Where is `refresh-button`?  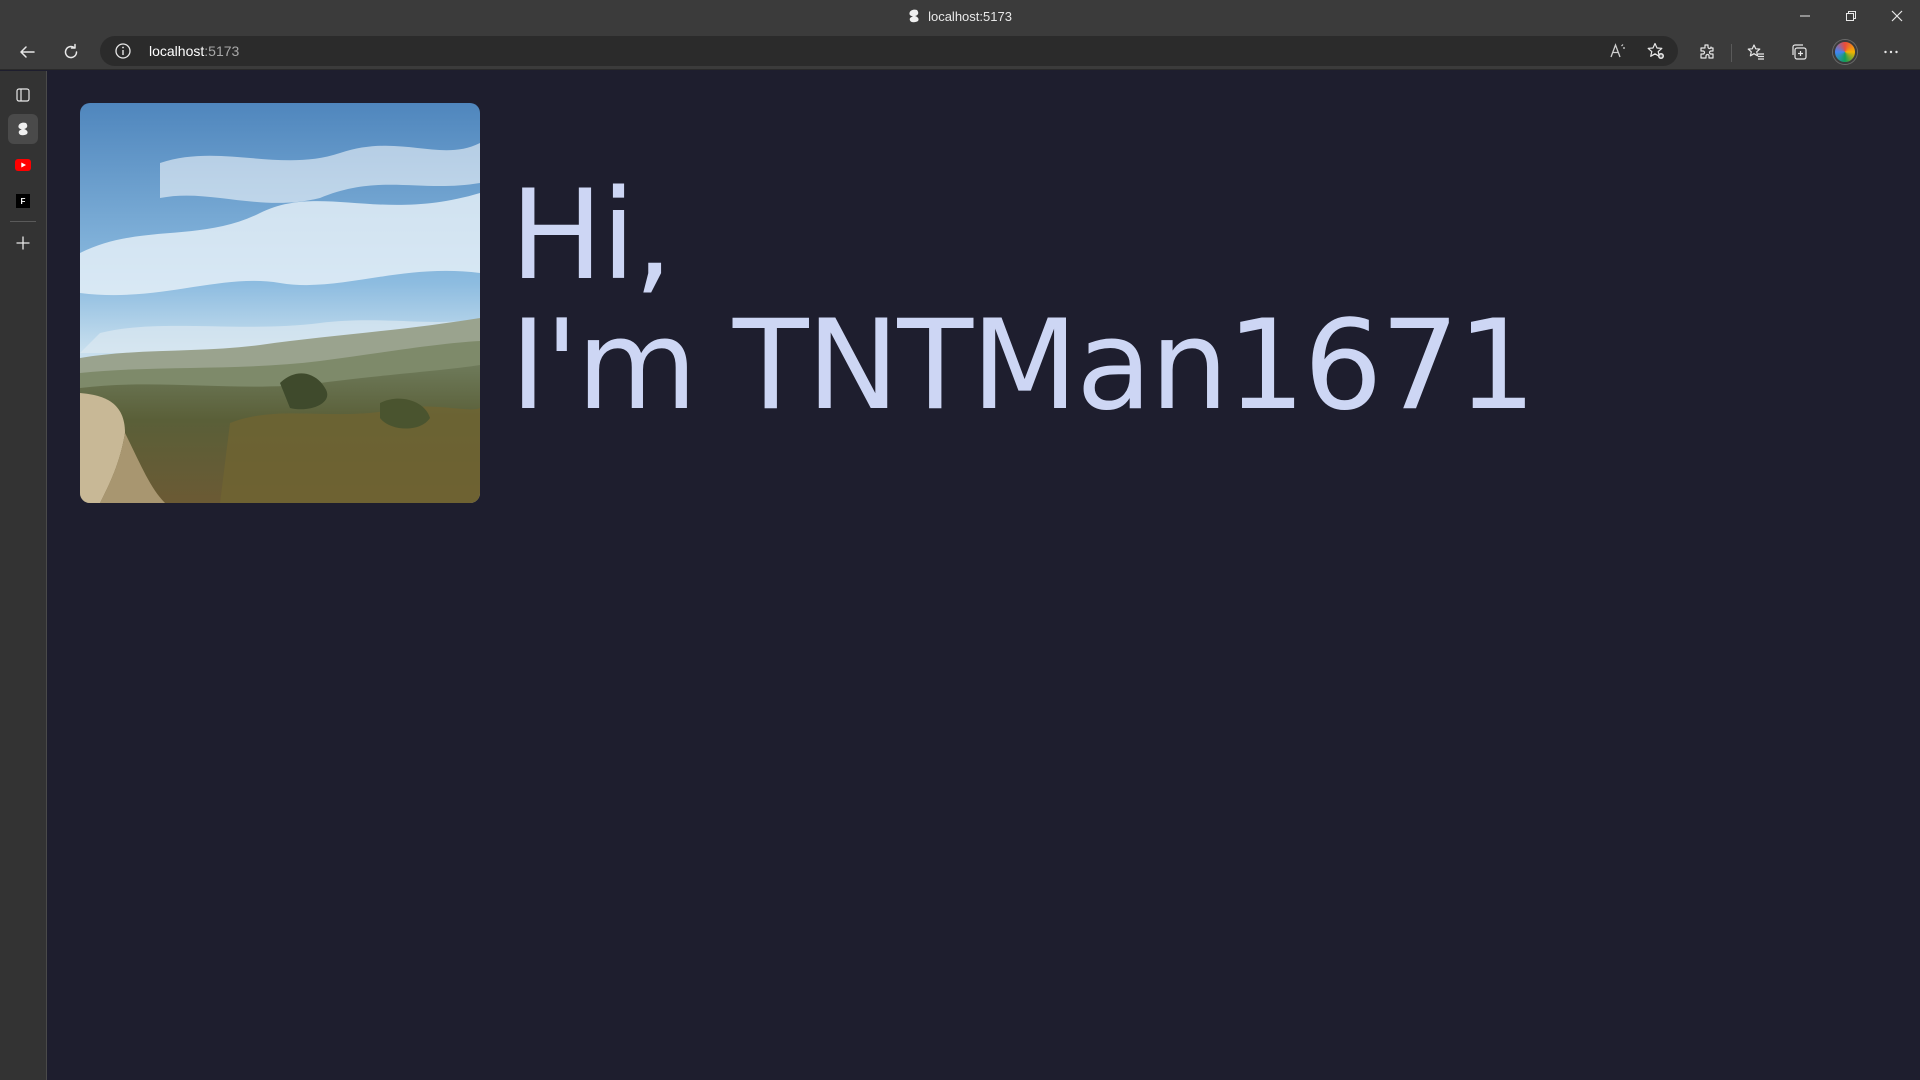
refresh-button is located at coordinates (71, 52).